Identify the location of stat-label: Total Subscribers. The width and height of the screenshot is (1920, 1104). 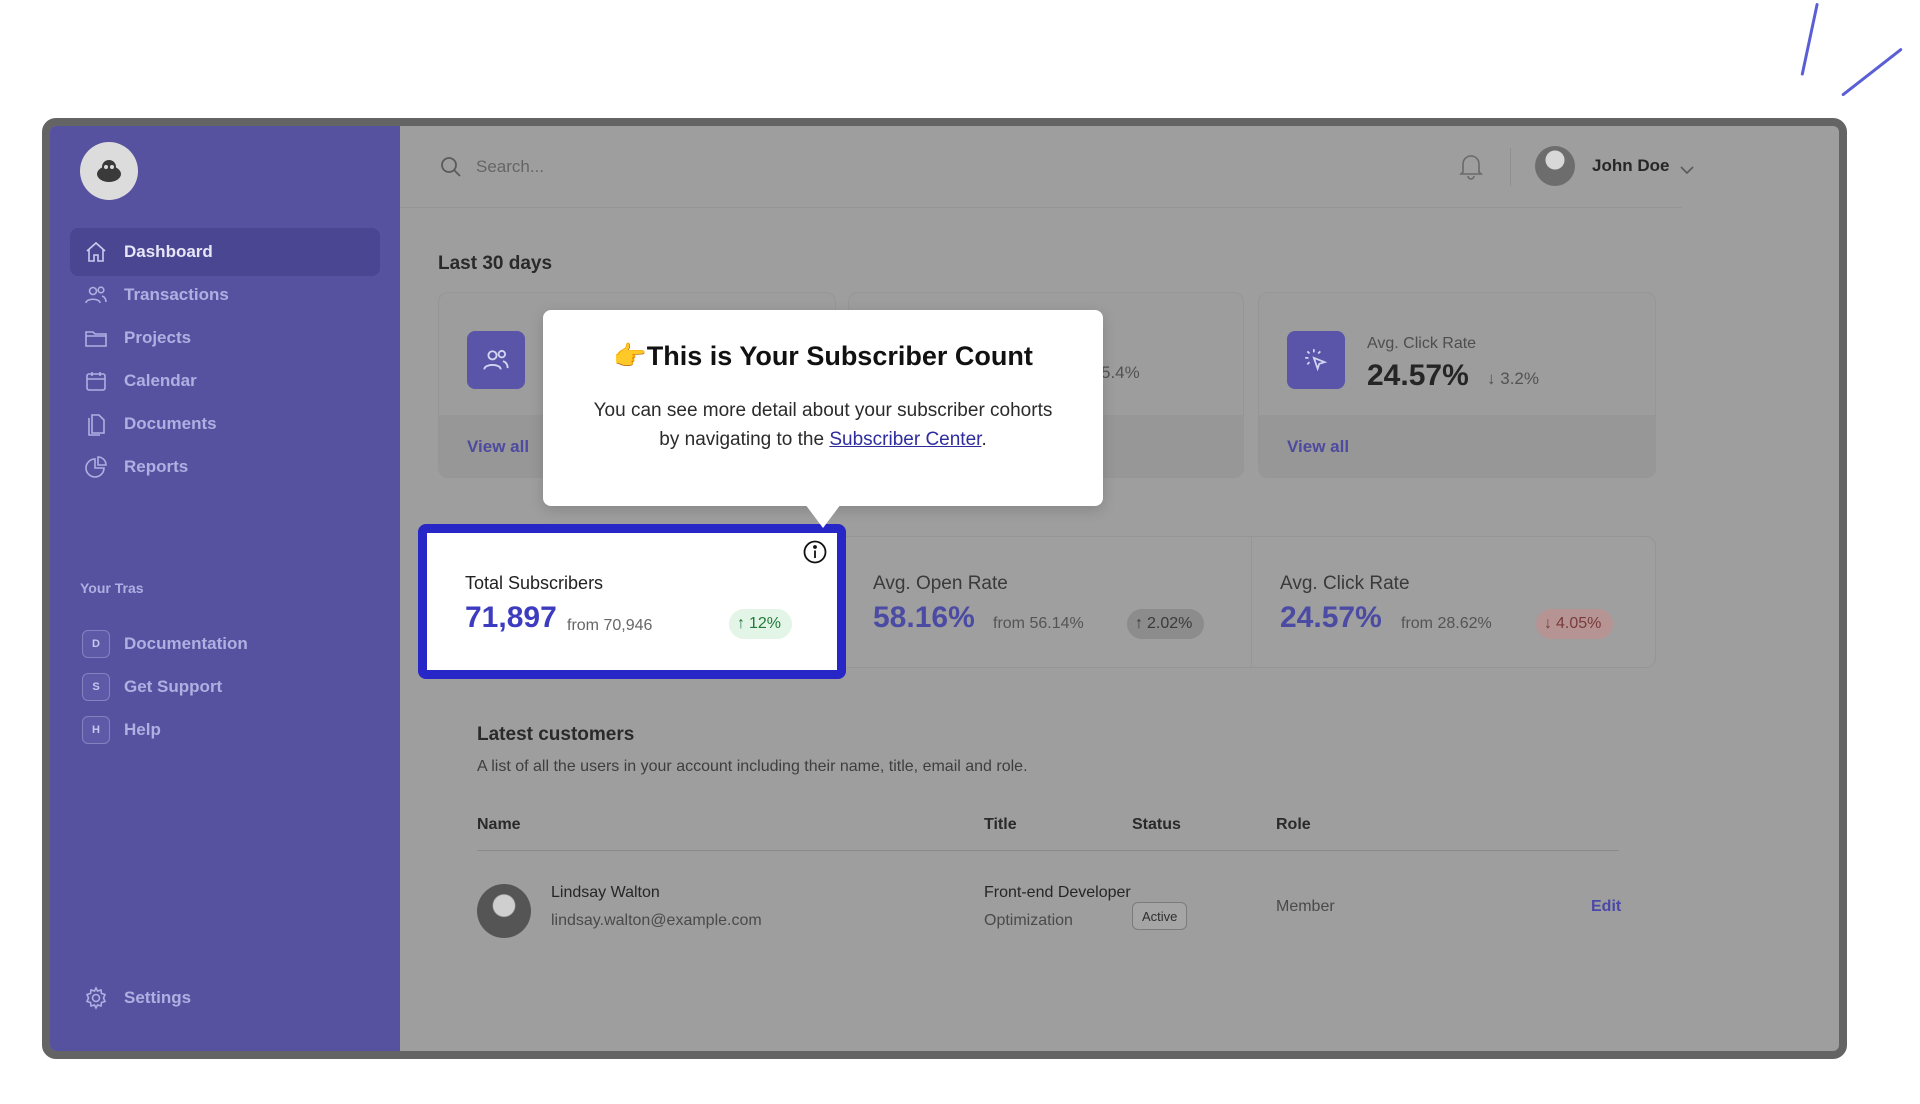
(534, 583).